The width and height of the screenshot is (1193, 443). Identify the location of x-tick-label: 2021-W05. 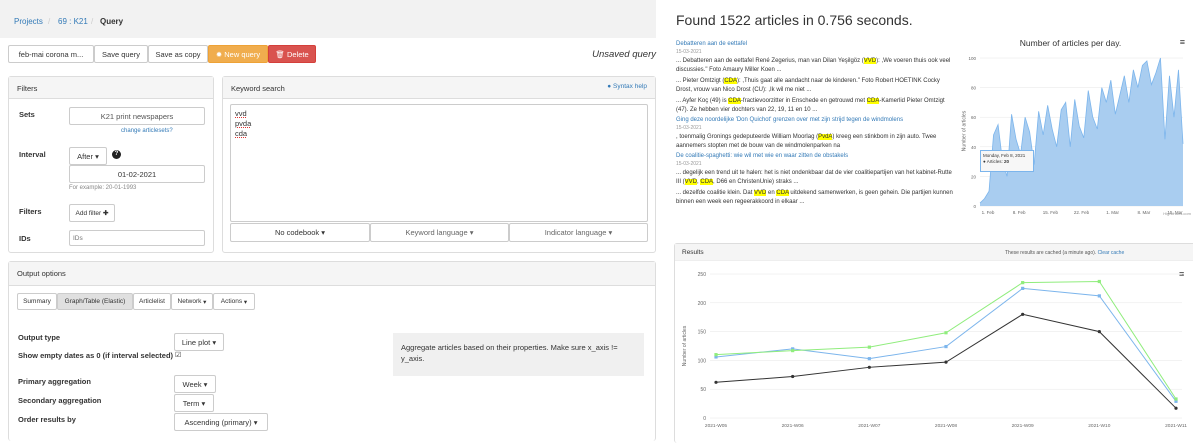
(716, 426).